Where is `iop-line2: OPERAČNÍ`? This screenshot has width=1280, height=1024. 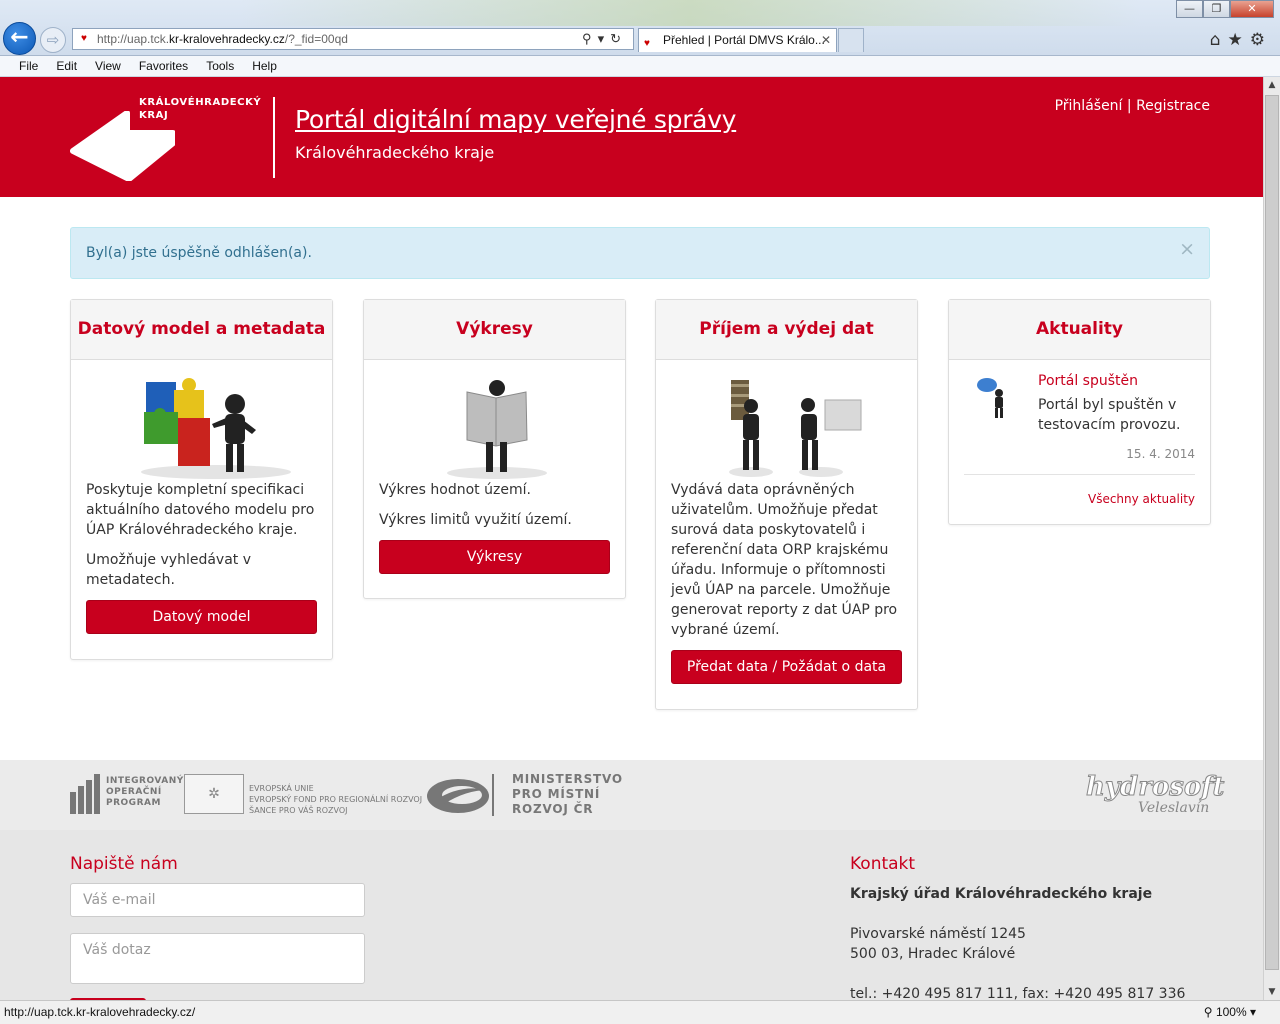 iop-line2: OPERAČNÍ is located at coordinates (134, 792).